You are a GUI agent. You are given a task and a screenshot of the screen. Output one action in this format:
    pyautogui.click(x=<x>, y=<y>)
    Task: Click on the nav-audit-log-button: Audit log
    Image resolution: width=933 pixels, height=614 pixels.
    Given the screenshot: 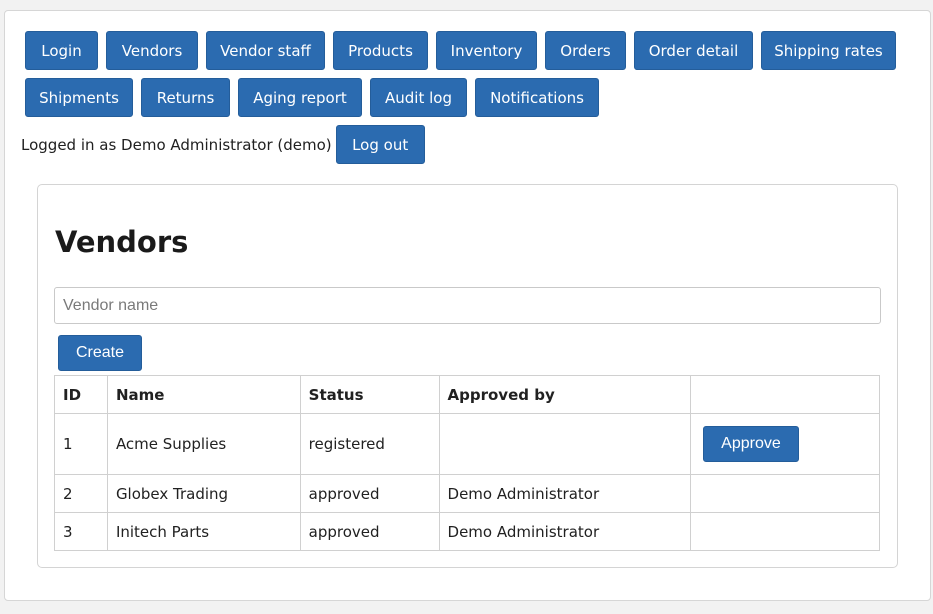 What is the action you would take?
    pyautogui.click(x=418, y=97)
    